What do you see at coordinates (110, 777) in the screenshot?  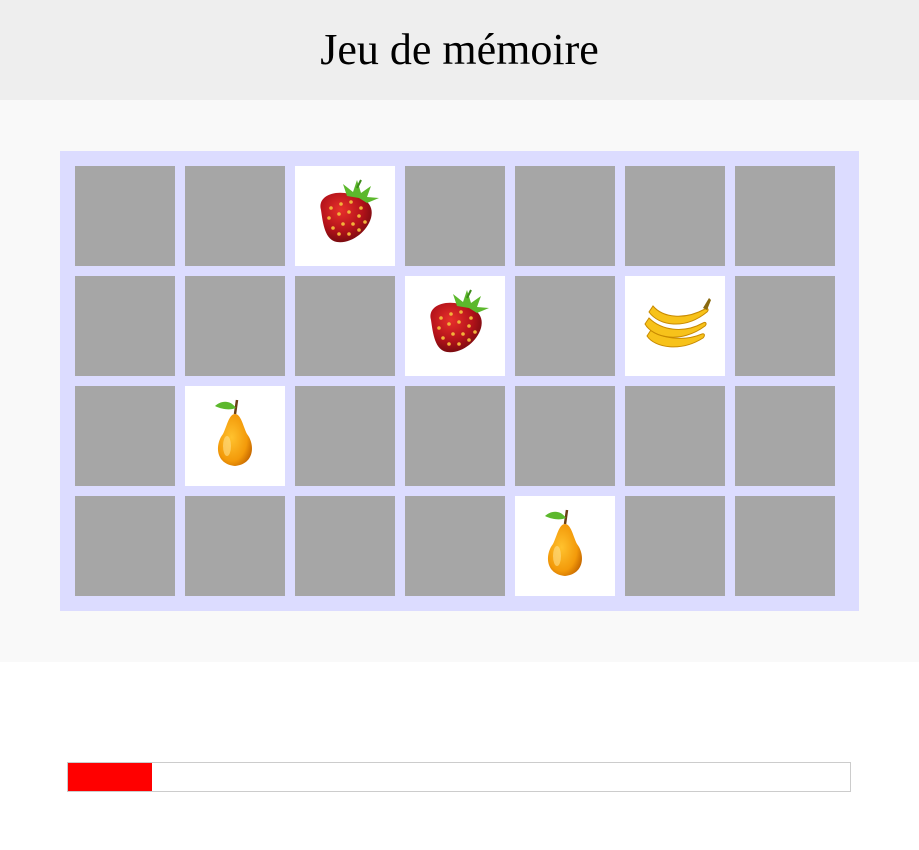 I see `timer-progress-fill` at bounding box center [110, 777].